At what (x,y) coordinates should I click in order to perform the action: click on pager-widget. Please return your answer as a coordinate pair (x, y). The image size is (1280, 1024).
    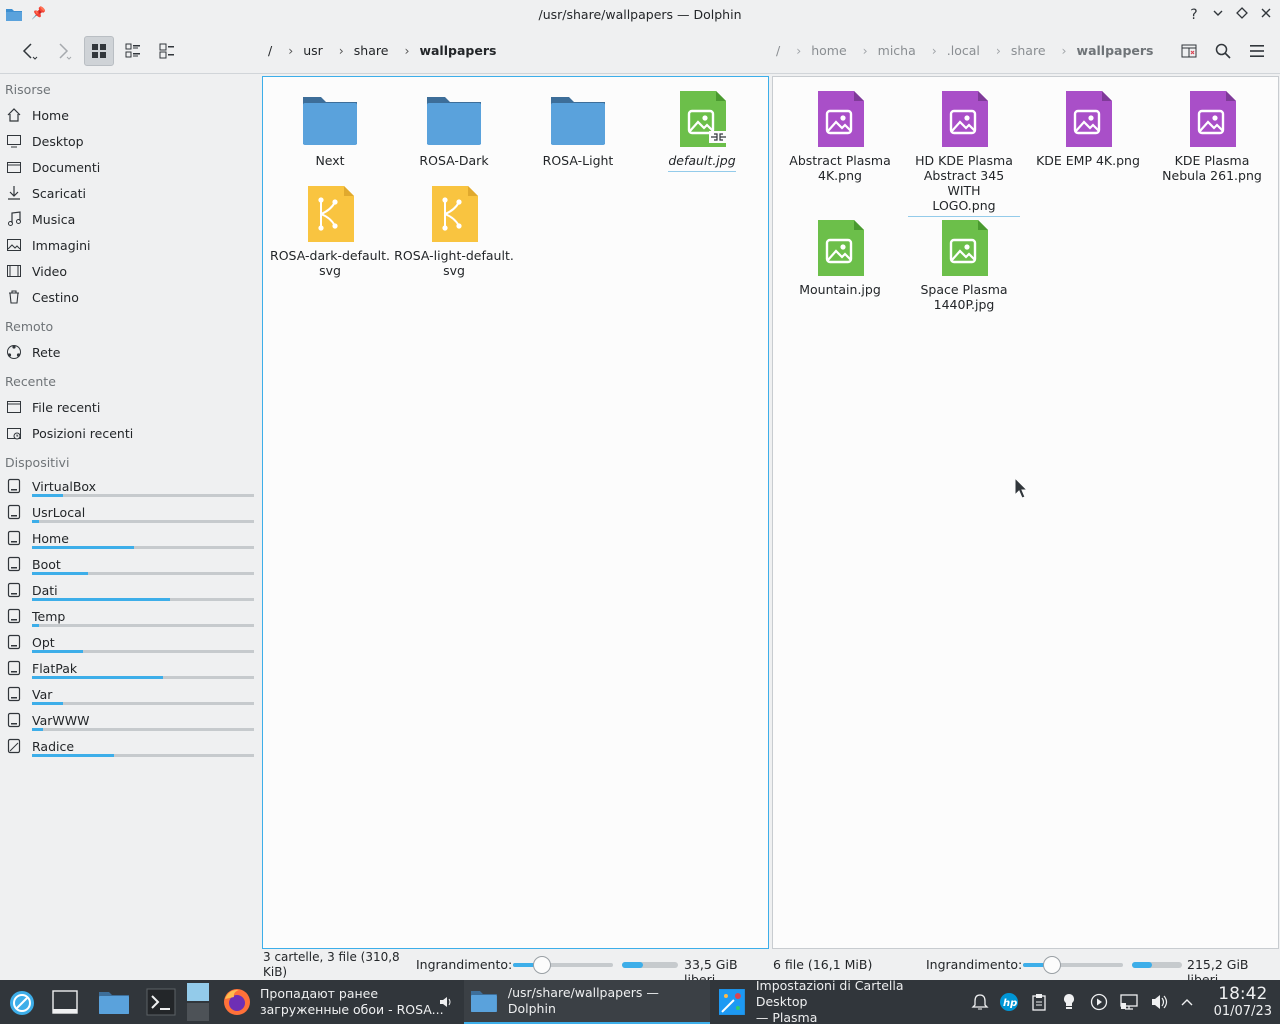
    Looking at the image, I should click on (198, 1002).